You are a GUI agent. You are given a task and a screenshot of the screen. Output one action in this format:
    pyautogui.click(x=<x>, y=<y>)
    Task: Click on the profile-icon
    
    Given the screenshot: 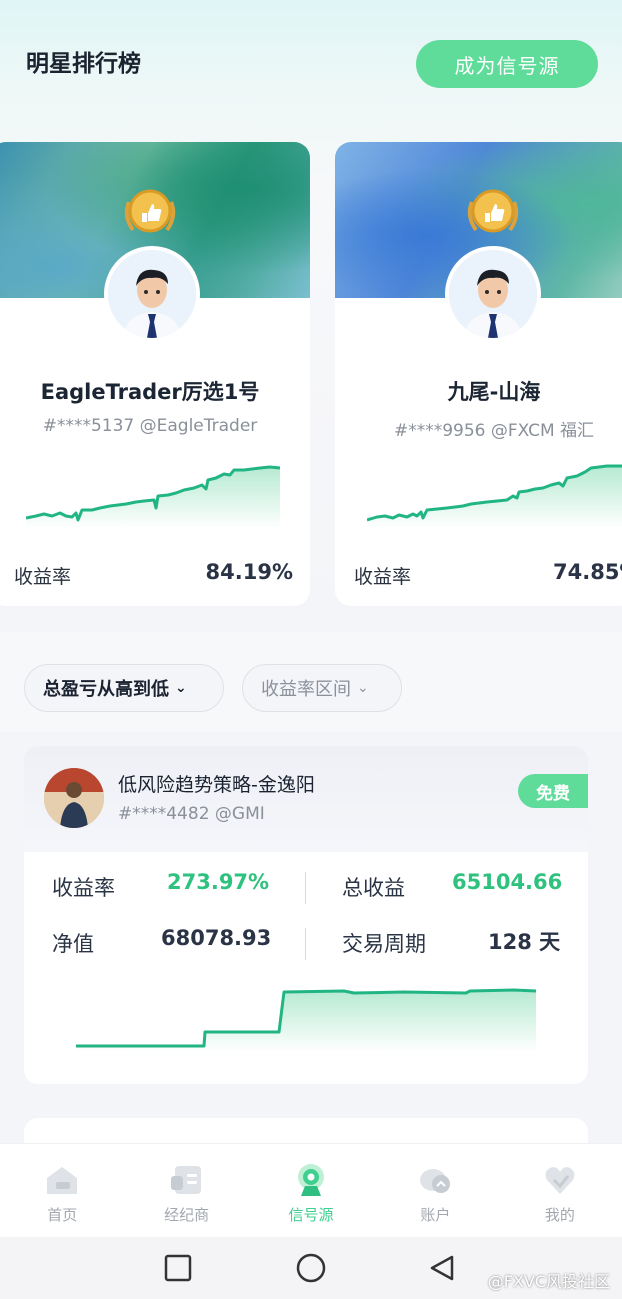 What is the action you would take?
    pyautogui.click(x=560, y=1180)
    